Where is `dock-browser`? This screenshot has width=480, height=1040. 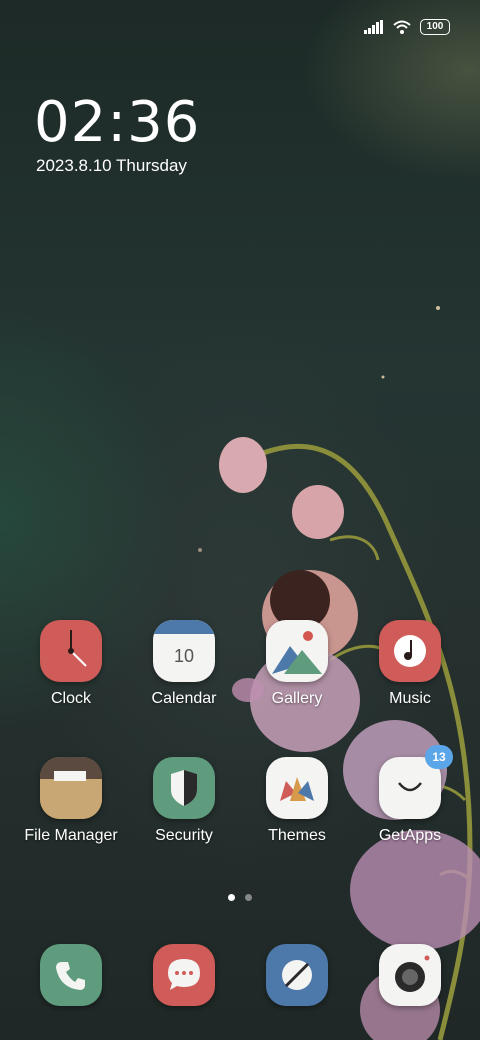 dock-browser is located at coordinates (297, 975).